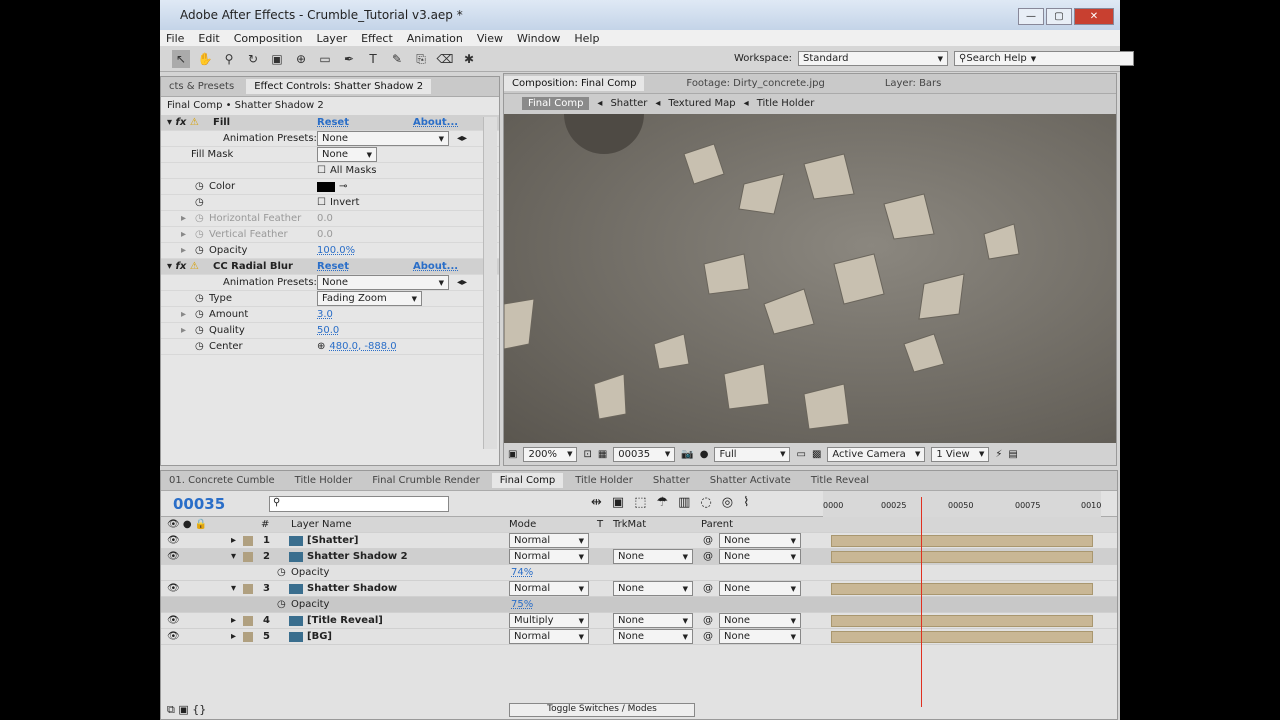  Describe the element at coordinates (319, 636) in the screenshot. I see `layer-name: [BG]` at that location.